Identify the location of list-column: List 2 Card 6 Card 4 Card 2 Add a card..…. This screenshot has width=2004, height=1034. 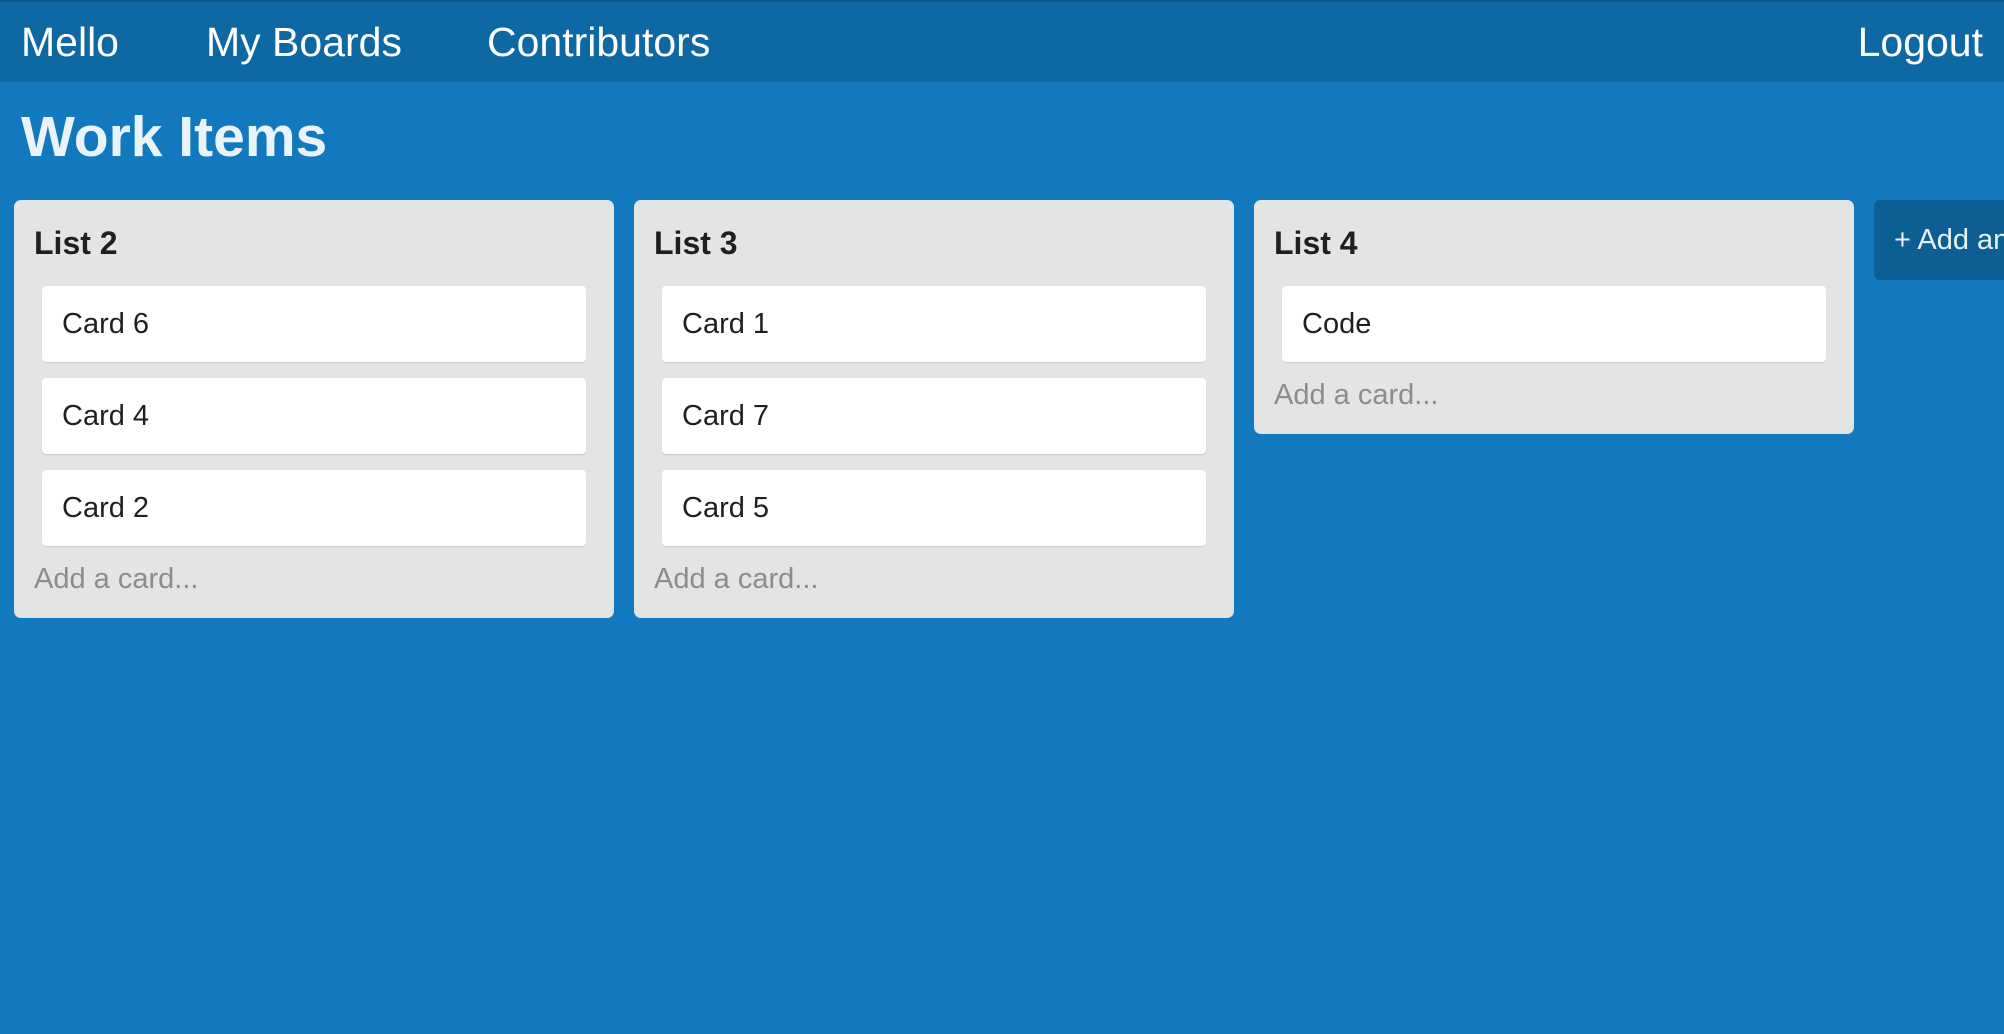
(314, 409).